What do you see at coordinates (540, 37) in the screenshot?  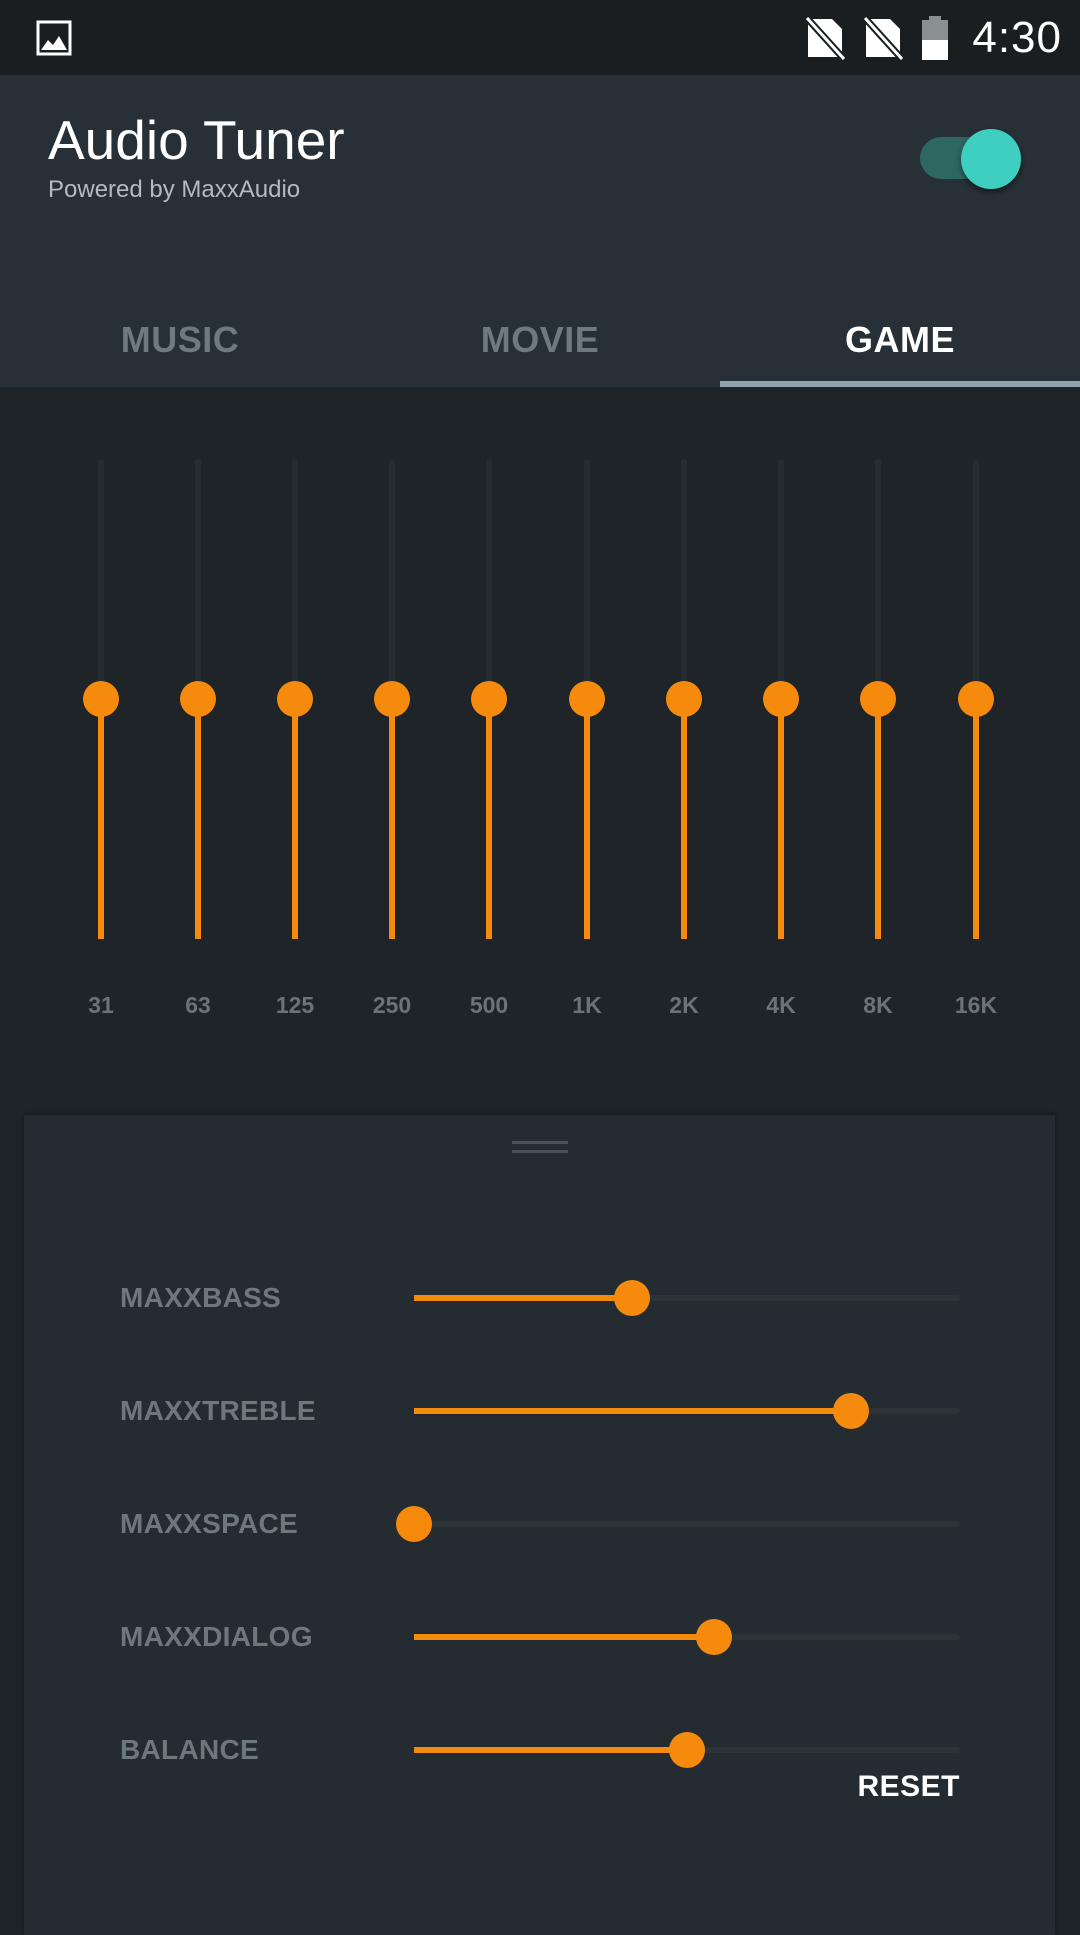 I see `status-bar: 4:30` at bounding box center [540, 37].